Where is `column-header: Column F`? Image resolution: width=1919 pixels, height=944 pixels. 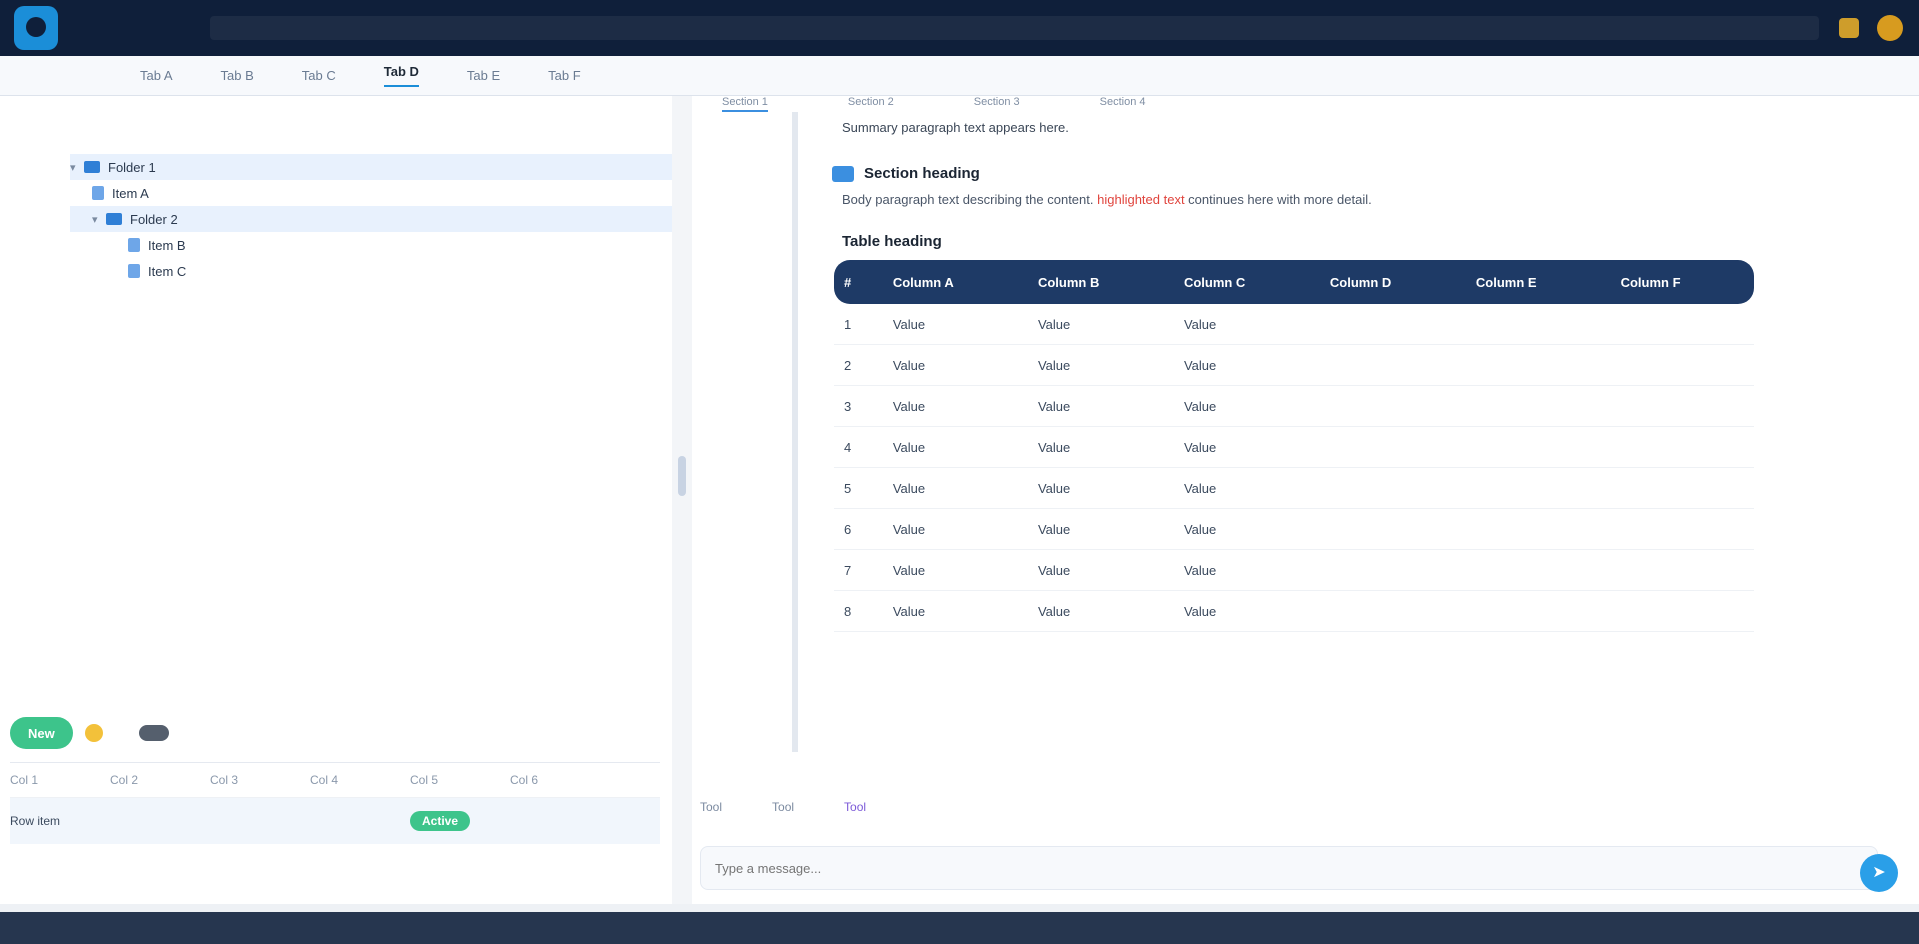 column-header: Column F is located at coordinates (1682, 282).